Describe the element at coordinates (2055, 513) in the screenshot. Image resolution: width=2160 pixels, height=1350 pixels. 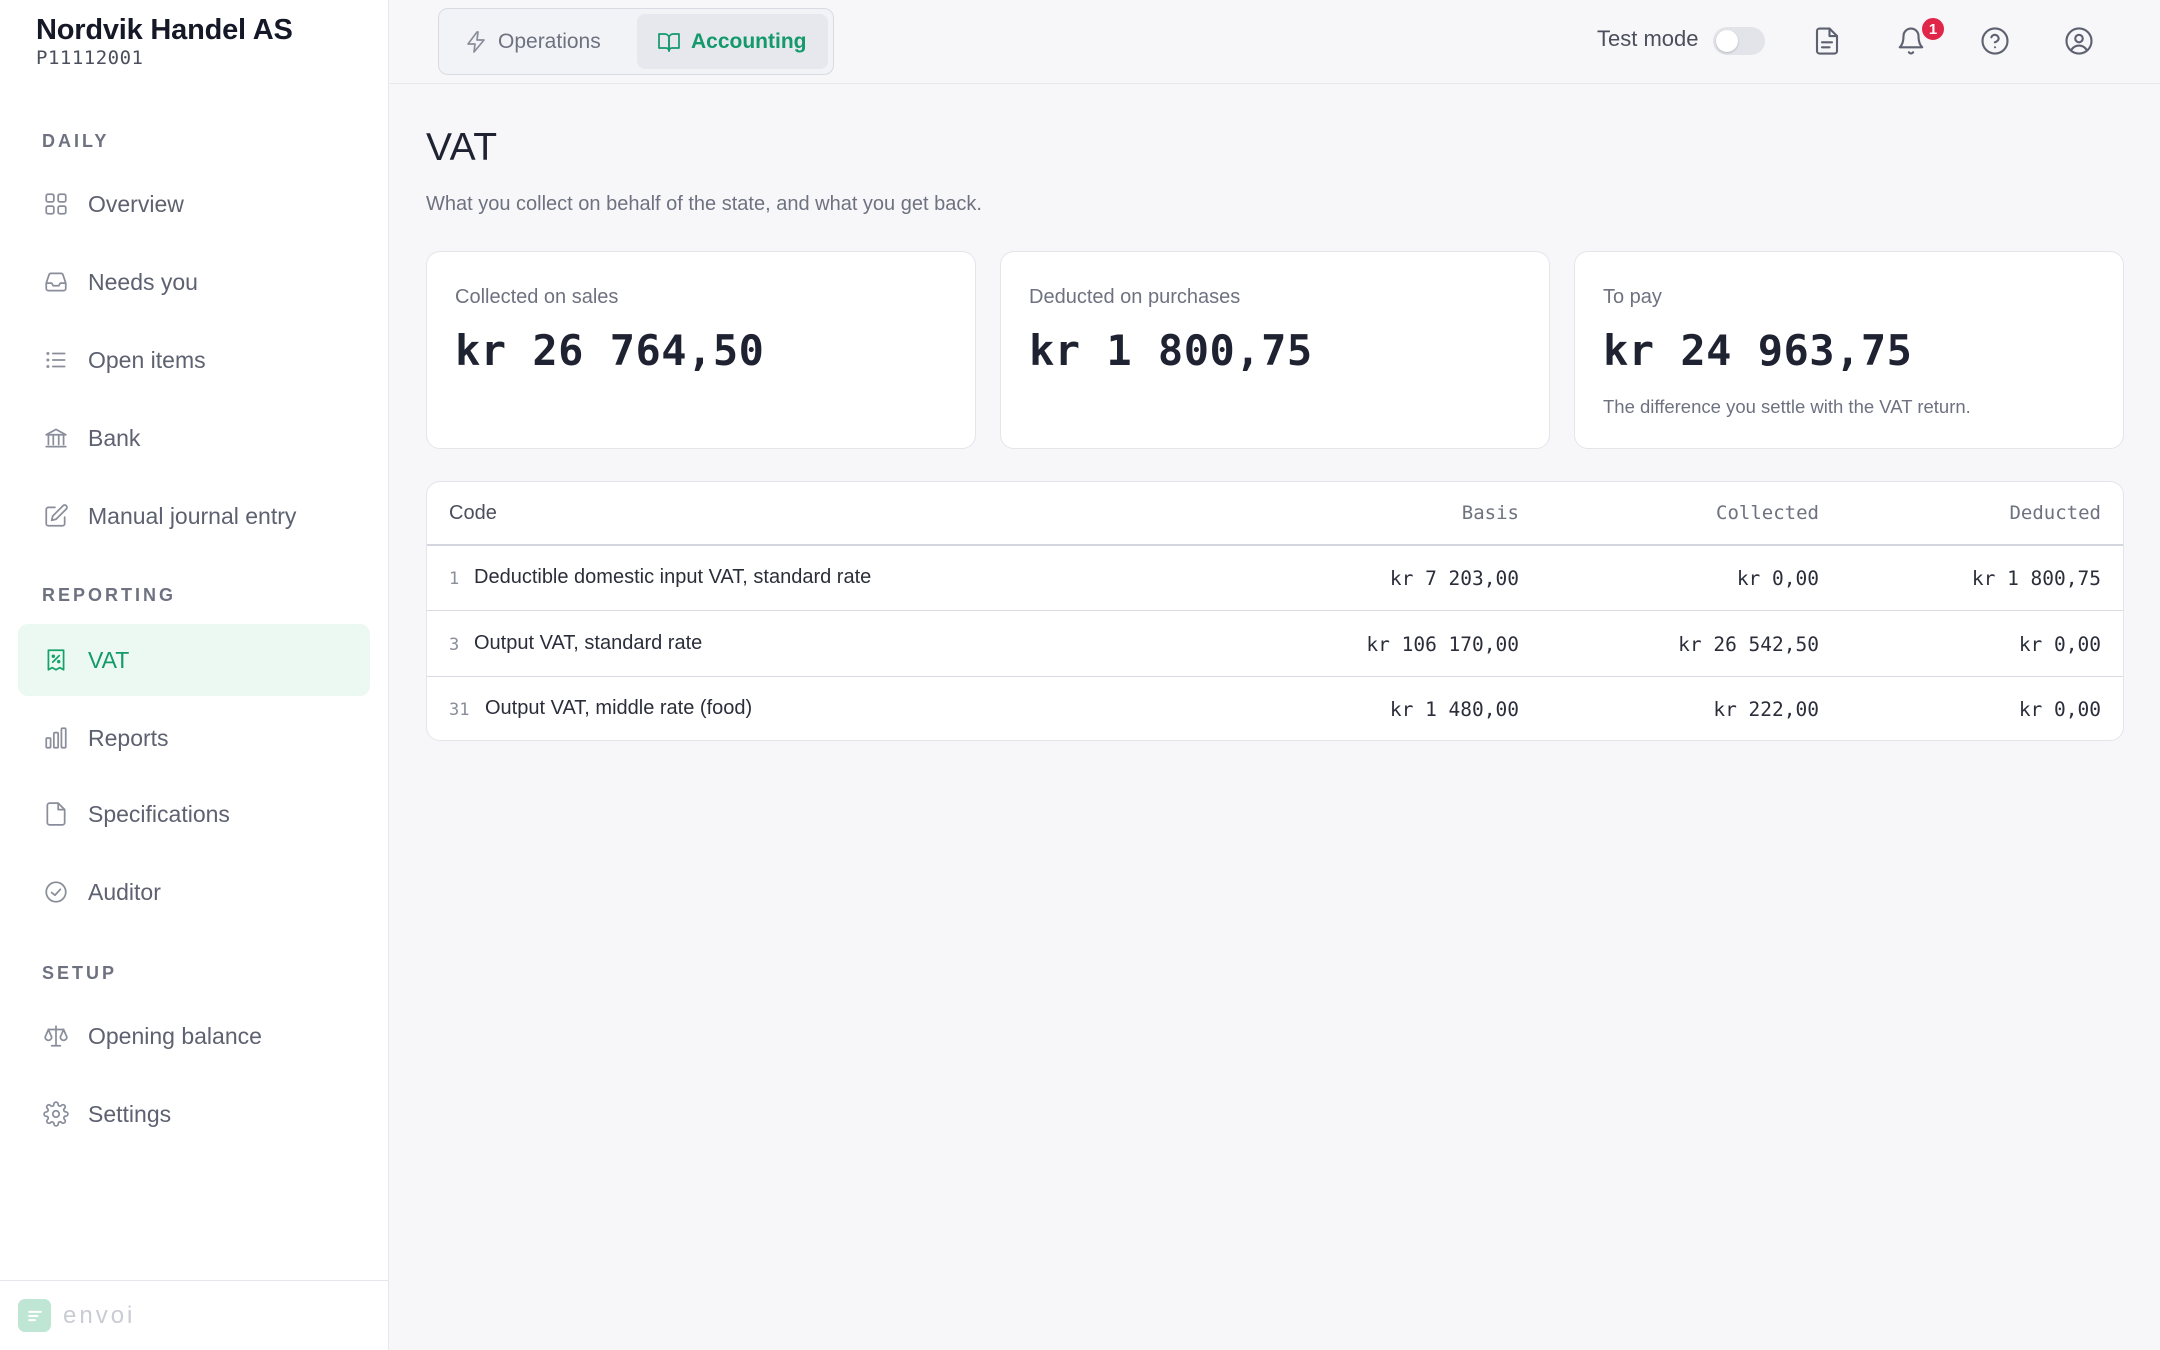
I see `column-header-deducted: Deducted` at that location.